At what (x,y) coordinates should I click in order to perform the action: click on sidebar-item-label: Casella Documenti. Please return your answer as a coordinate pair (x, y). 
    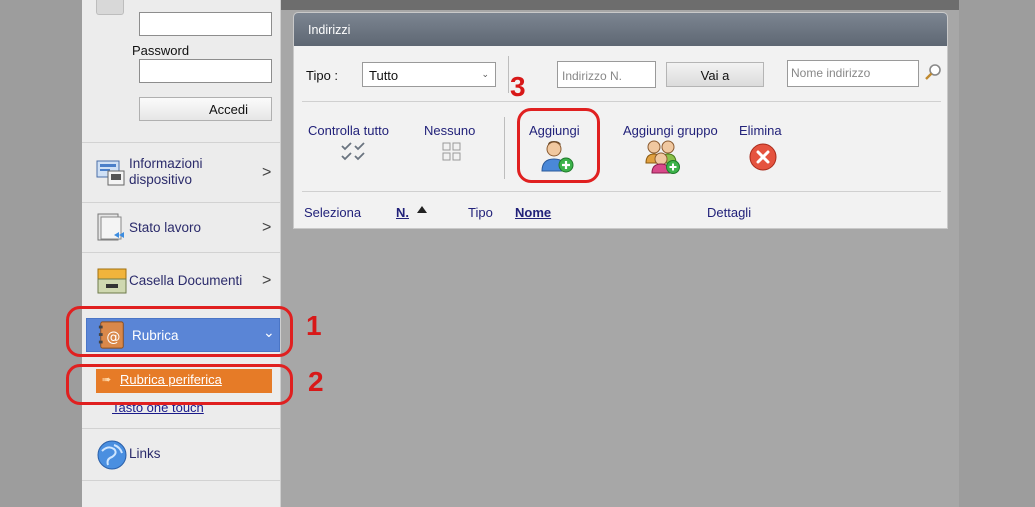
    Looking at the image, I should click on (186, 280).